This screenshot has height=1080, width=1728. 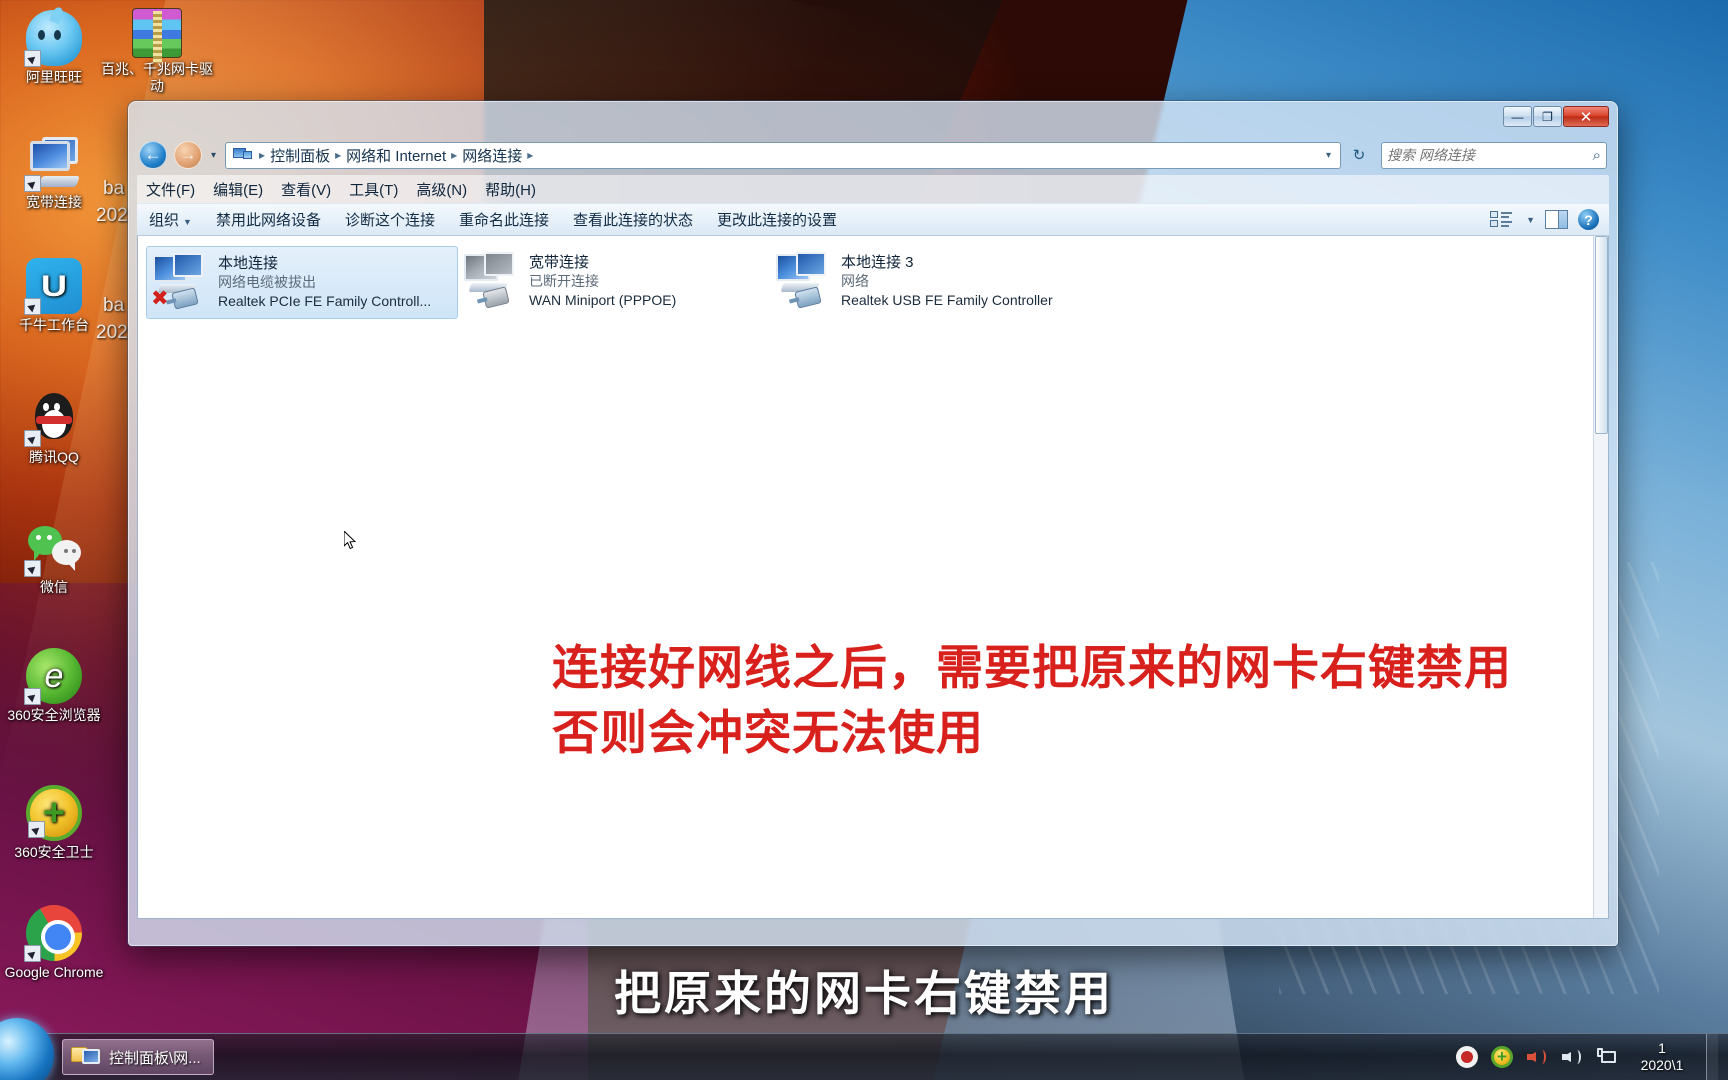 What do you see at coordinates (441, 189) in the screenshot?
I see `menu-advanced: 高级(N)` at bounding box center [441, 189].